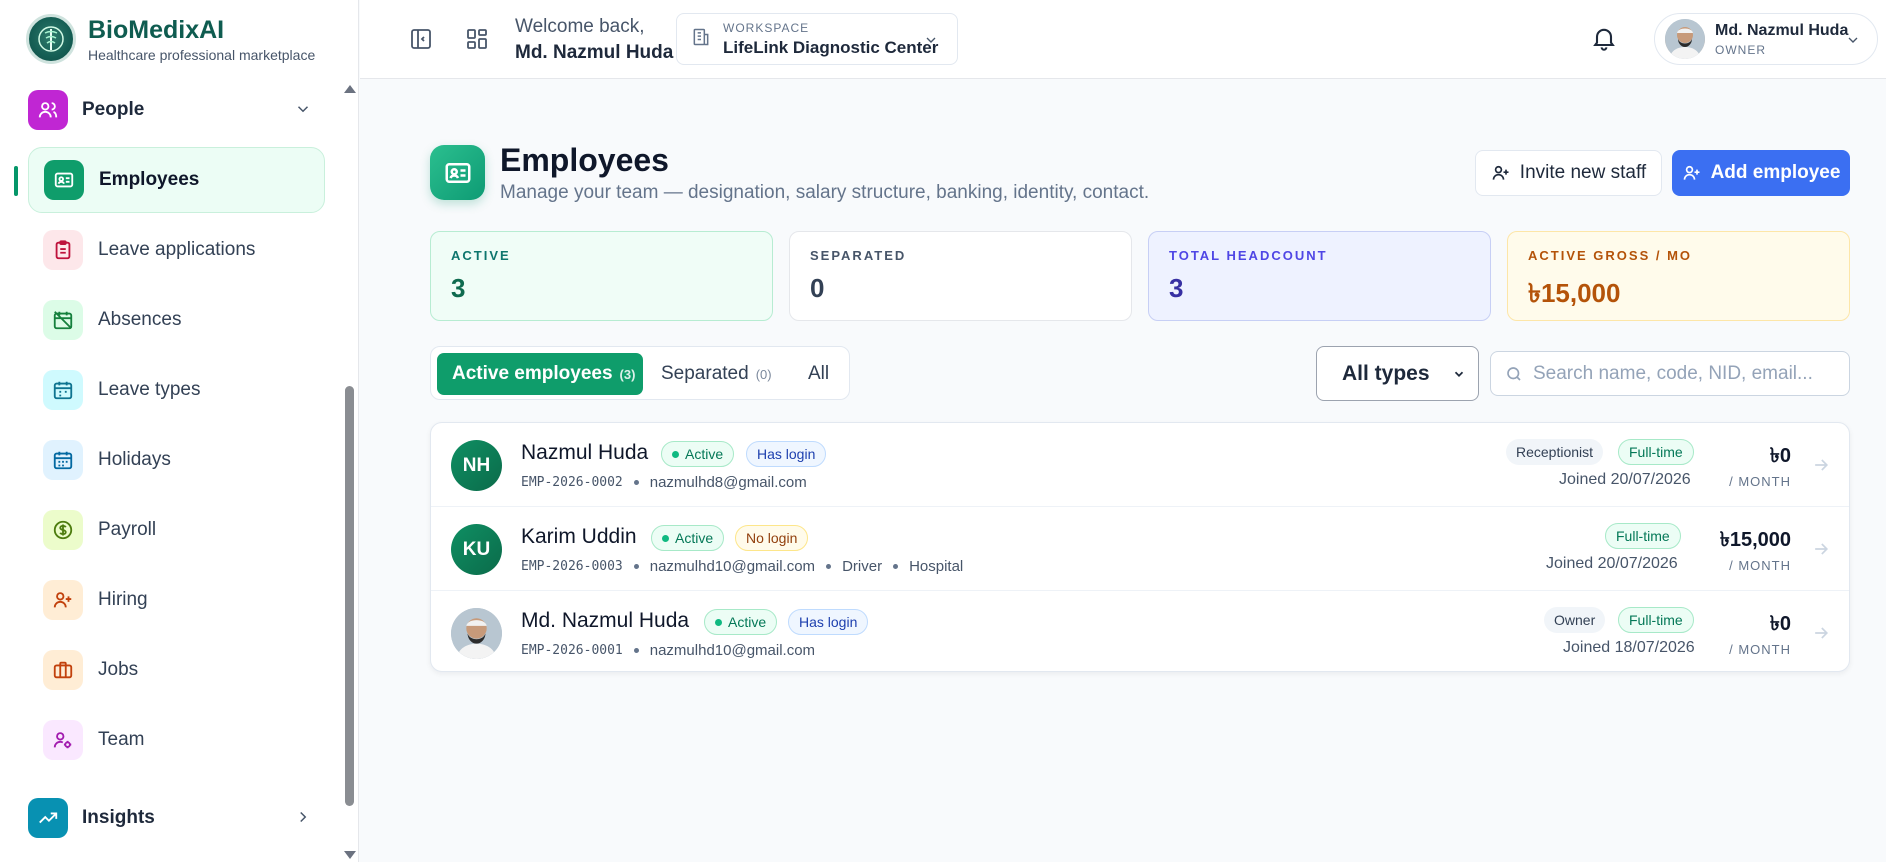 Image resolution: width=1886 pixels, height=862 pixels. What do you see at coordinates (176, 530) in the screenshot?
I see `sidebar-item-payroll: Payroll` at bounding box center [176, 530].